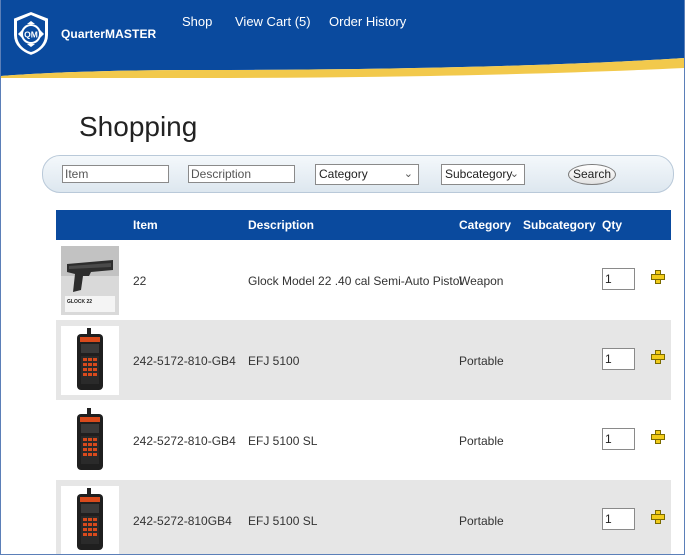  I want to click on row-category: Weapon, so click(481, 281).